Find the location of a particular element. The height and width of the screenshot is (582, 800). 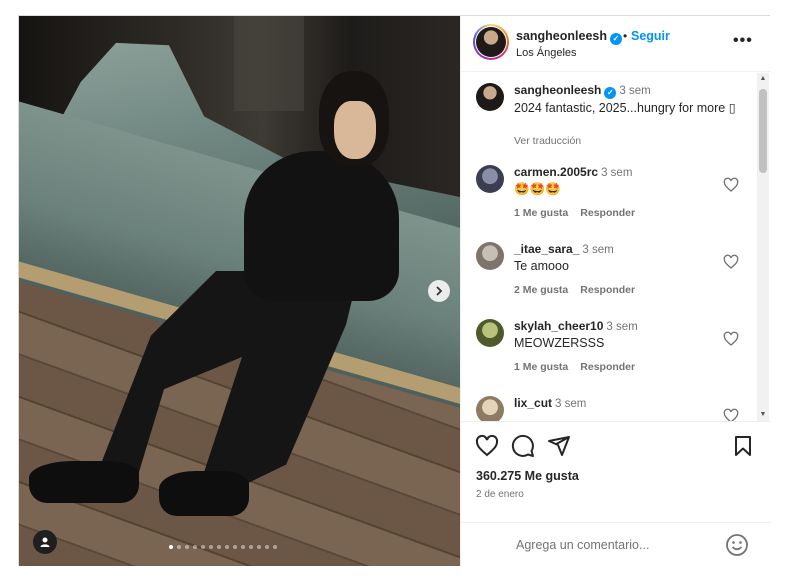

header-username-text: sangheonleesh is located at coordinates (561, 36).